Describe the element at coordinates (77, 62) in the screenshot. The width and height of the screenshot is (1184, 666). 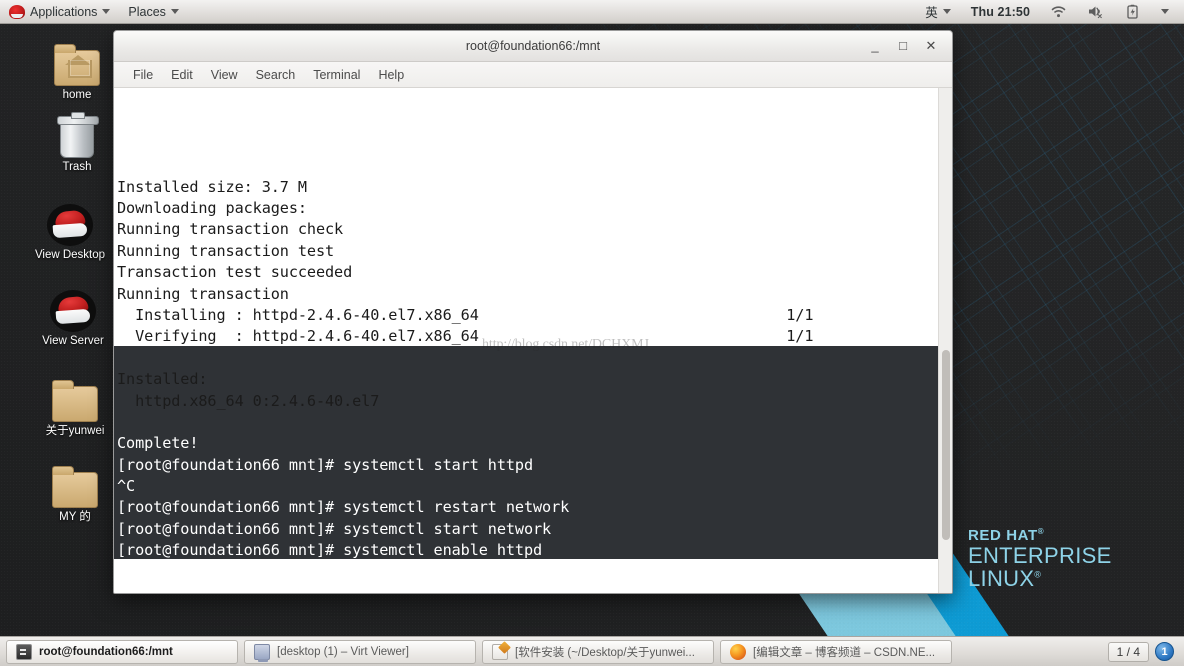
I see `folder-home-icon` at that location.